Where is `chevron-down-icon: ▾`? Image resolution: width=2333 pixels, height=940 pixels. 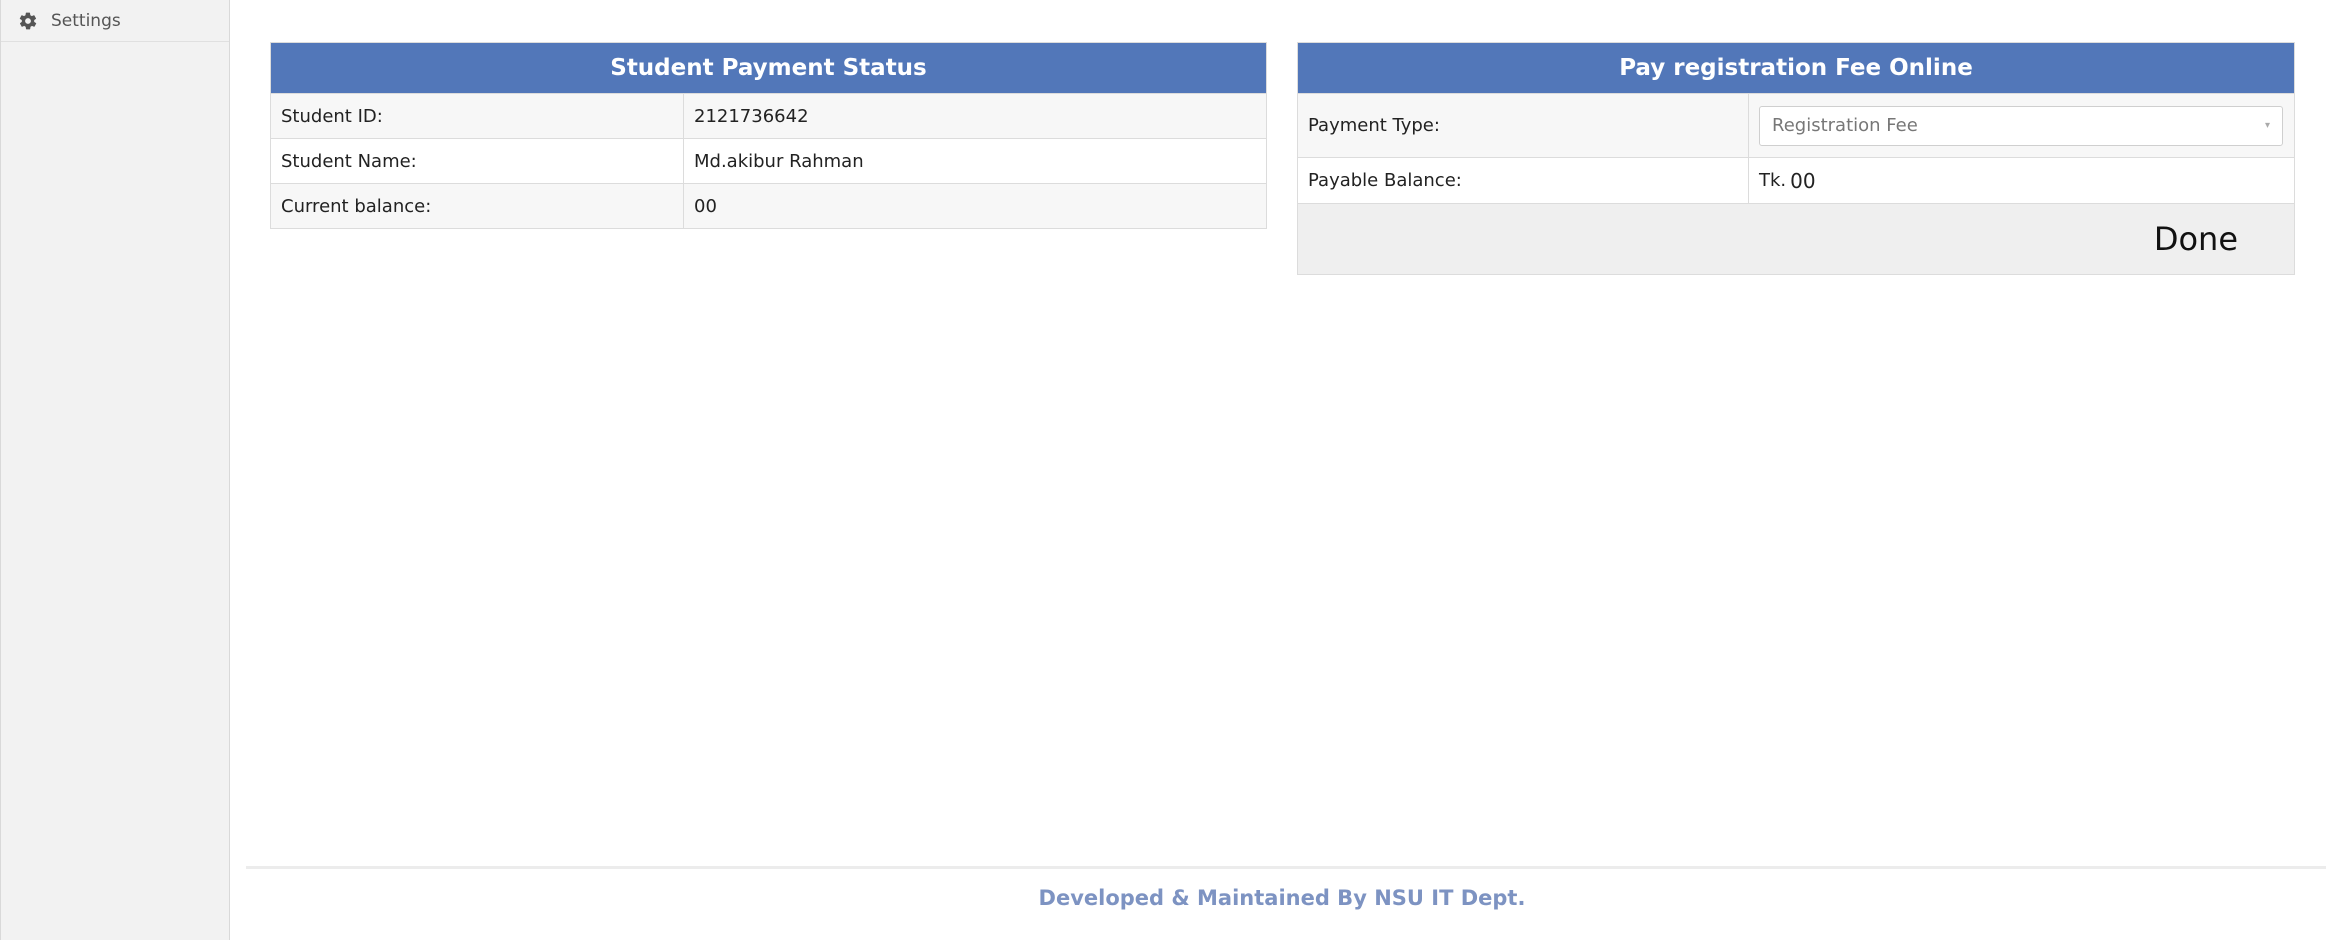 chevron-down-icon: ▾ is located at coordinates (2267, 125).